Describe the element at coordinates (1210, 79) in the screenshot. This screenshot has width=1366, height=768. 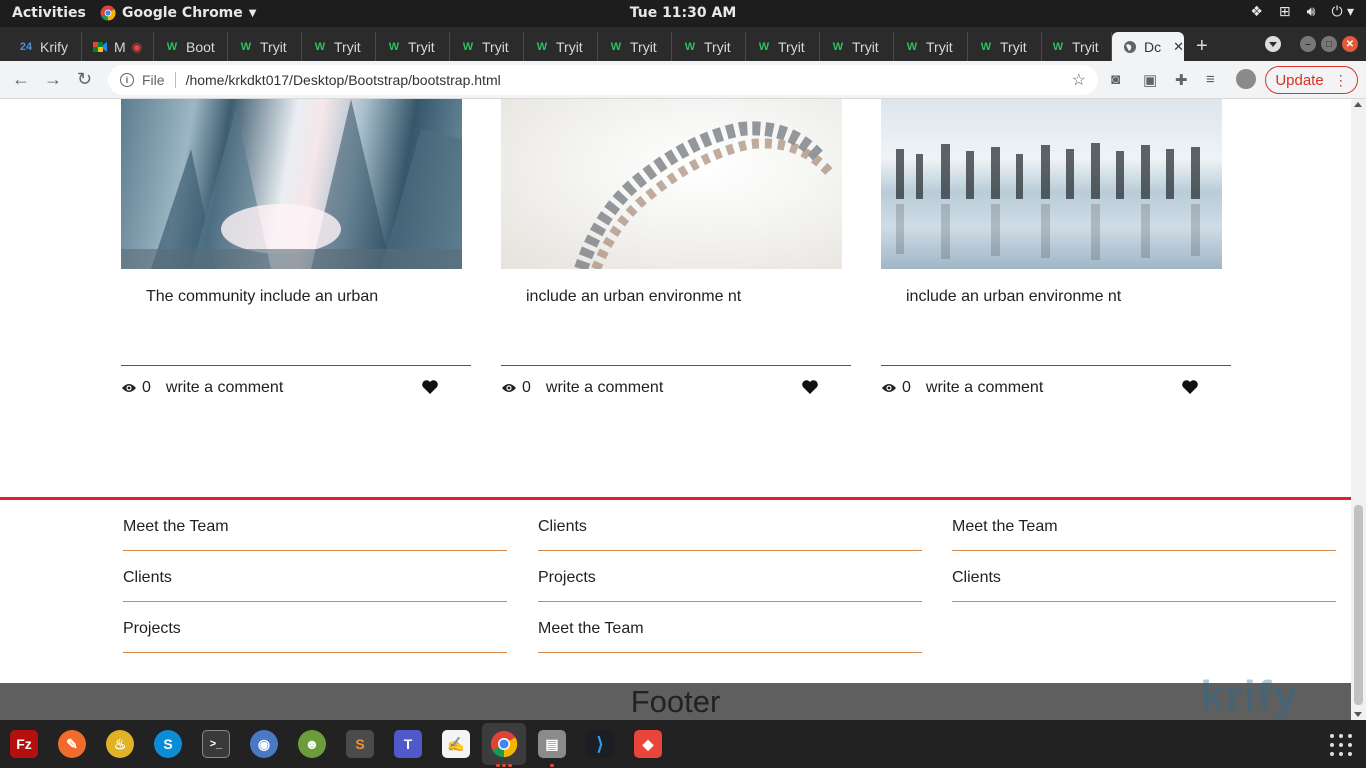
I see `media-queue-icon: ≡` at that location.